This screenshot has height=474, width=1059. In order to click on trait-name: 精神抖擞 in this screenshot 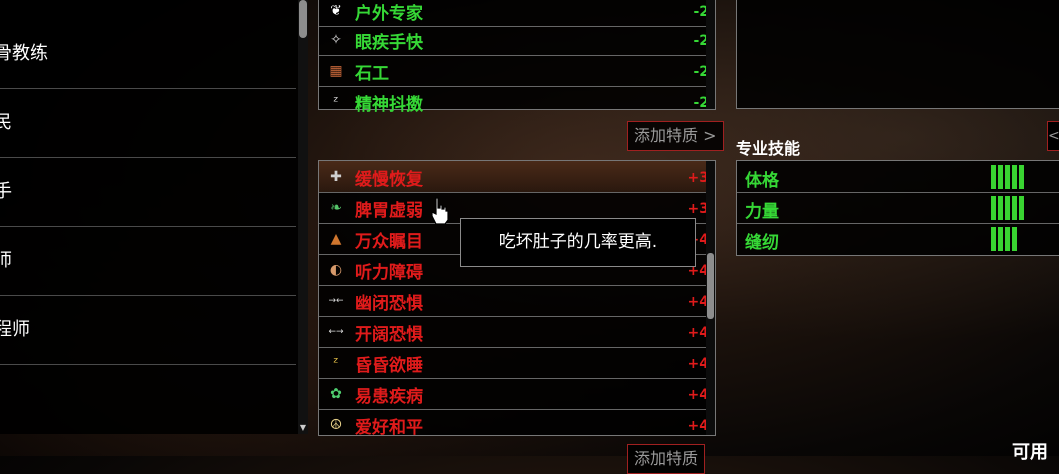, I will do `click(389, 105)`.